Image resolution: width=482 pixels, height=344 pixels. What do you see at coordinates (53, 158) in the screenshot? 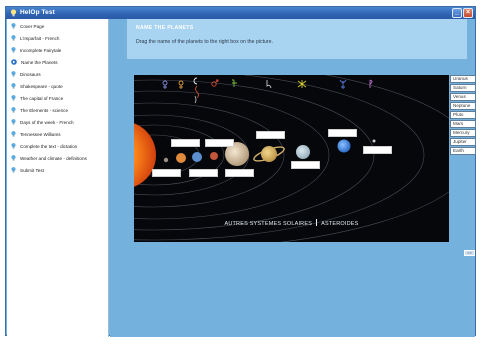
I see `sidebar-item-label: Weather and climate - definitions` at bounding box center [53, 158].